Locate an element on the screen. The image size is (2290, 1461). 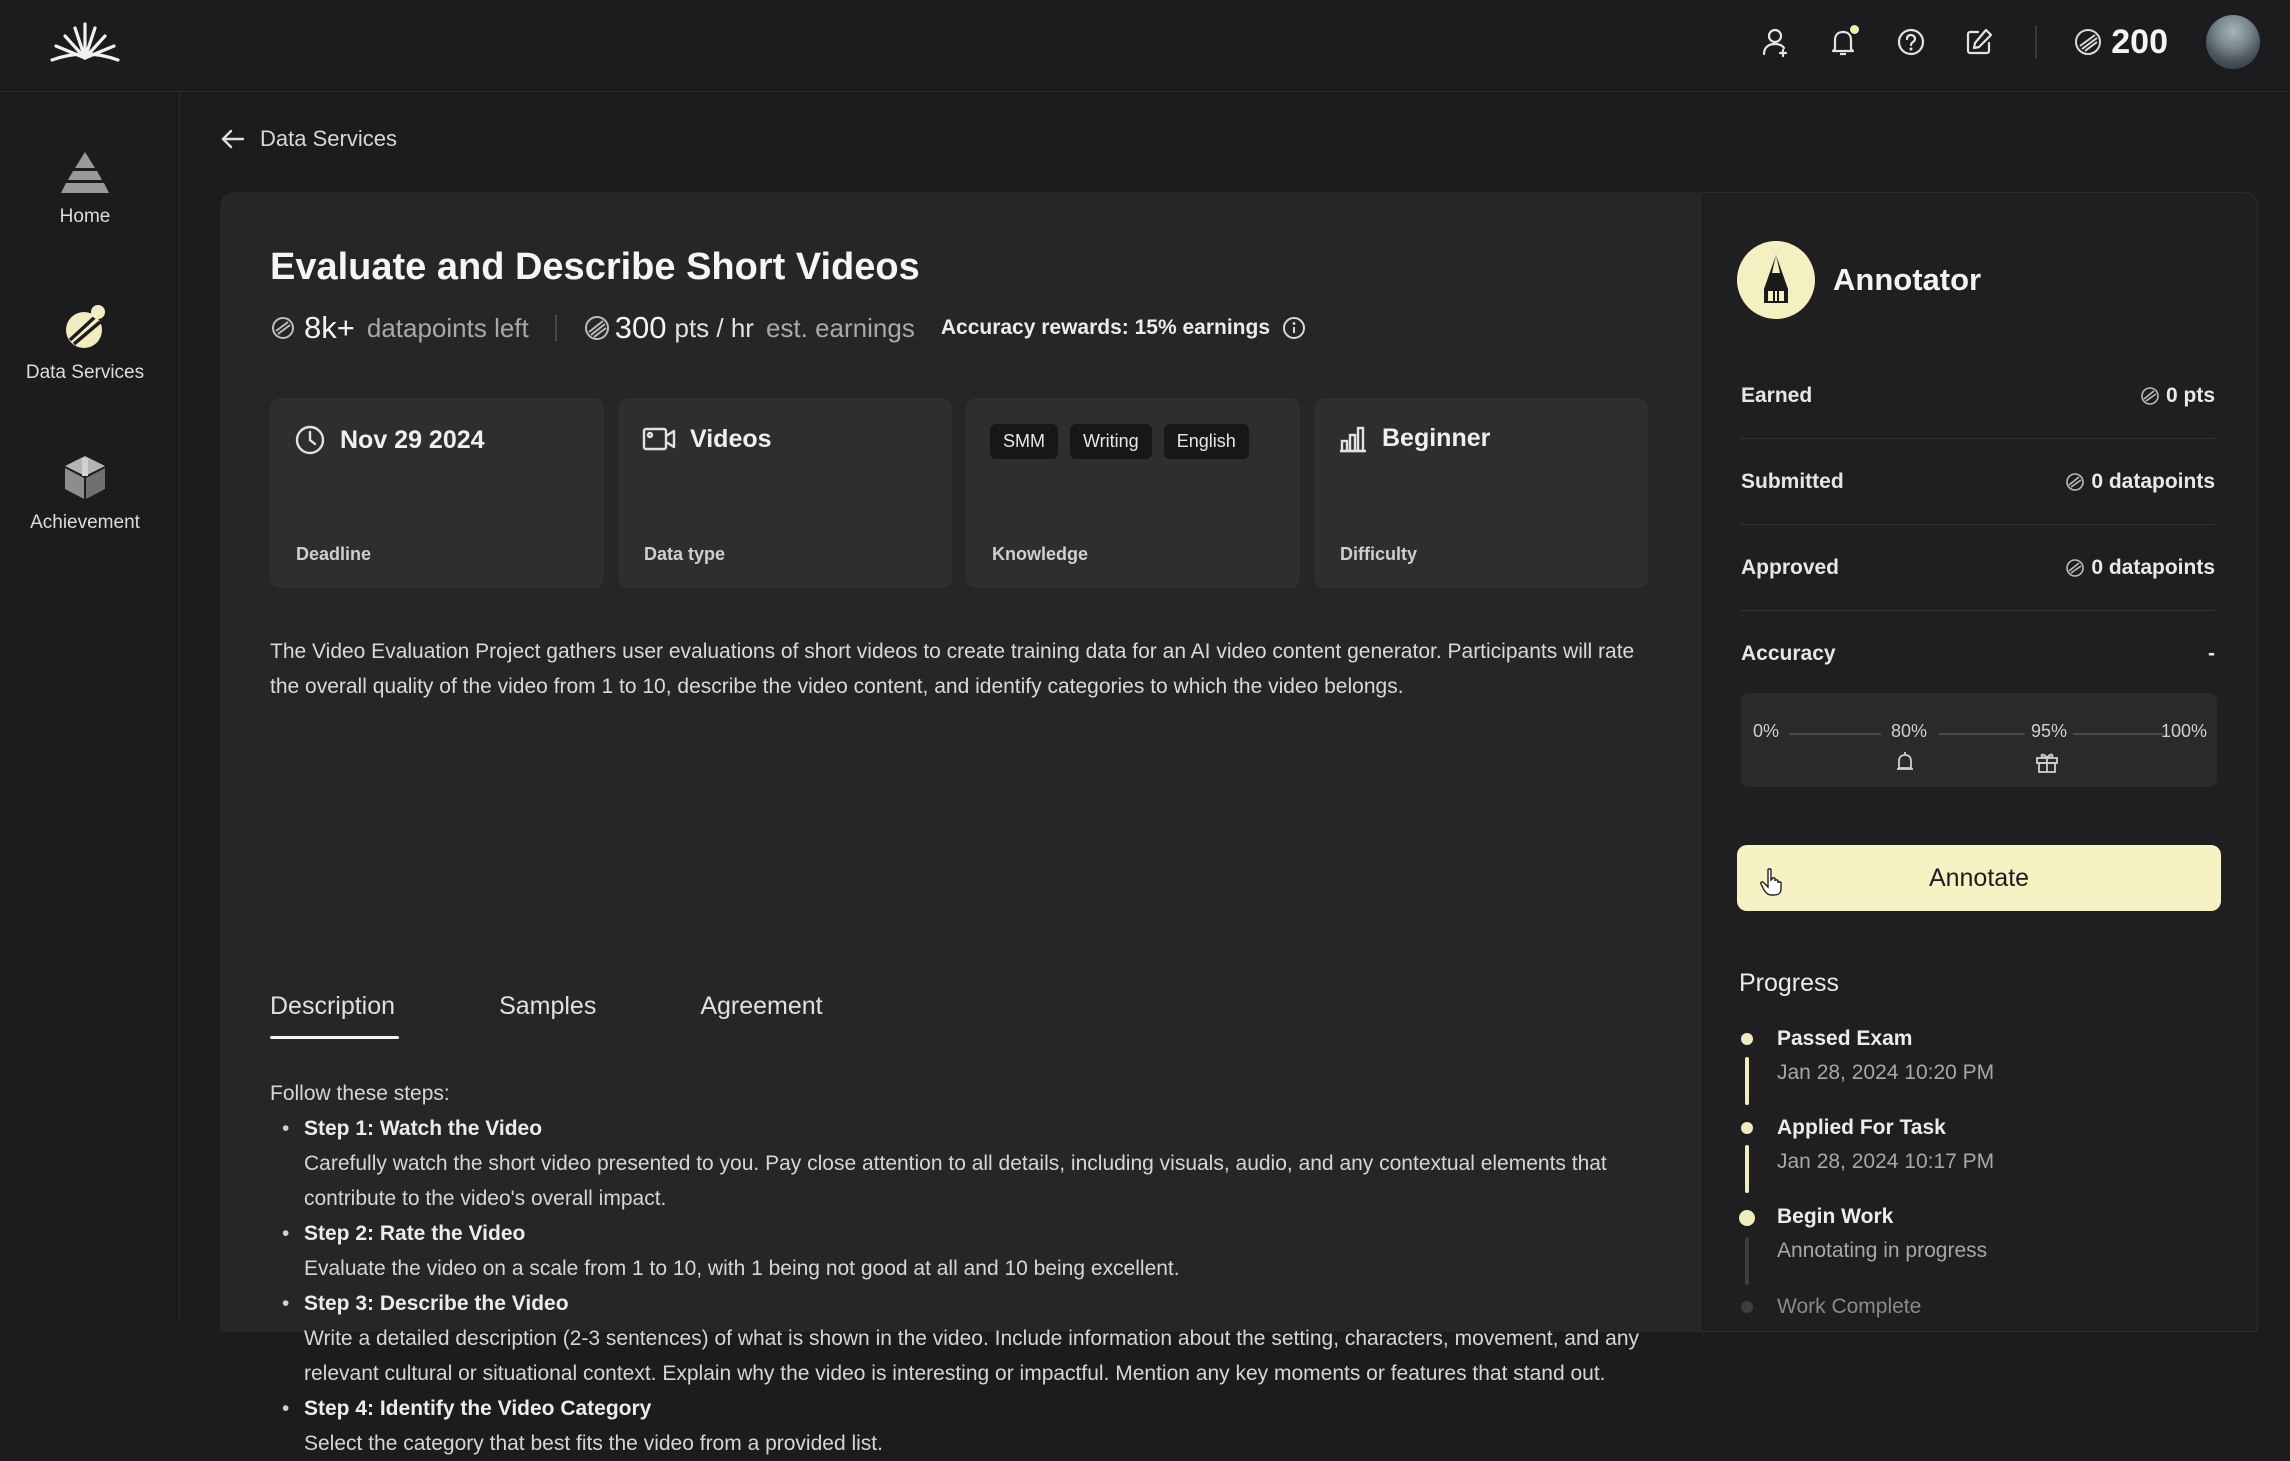
bell-icon is located at coordinates (1843, 42).